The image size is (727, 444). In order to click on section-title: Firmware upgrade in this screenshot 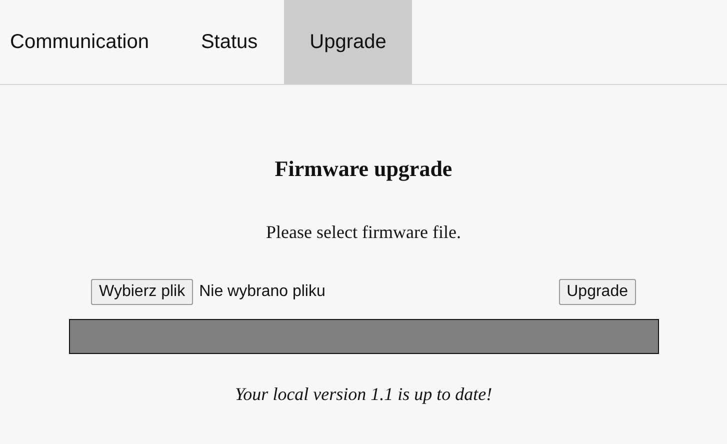, I will do `click(363, 169)`.